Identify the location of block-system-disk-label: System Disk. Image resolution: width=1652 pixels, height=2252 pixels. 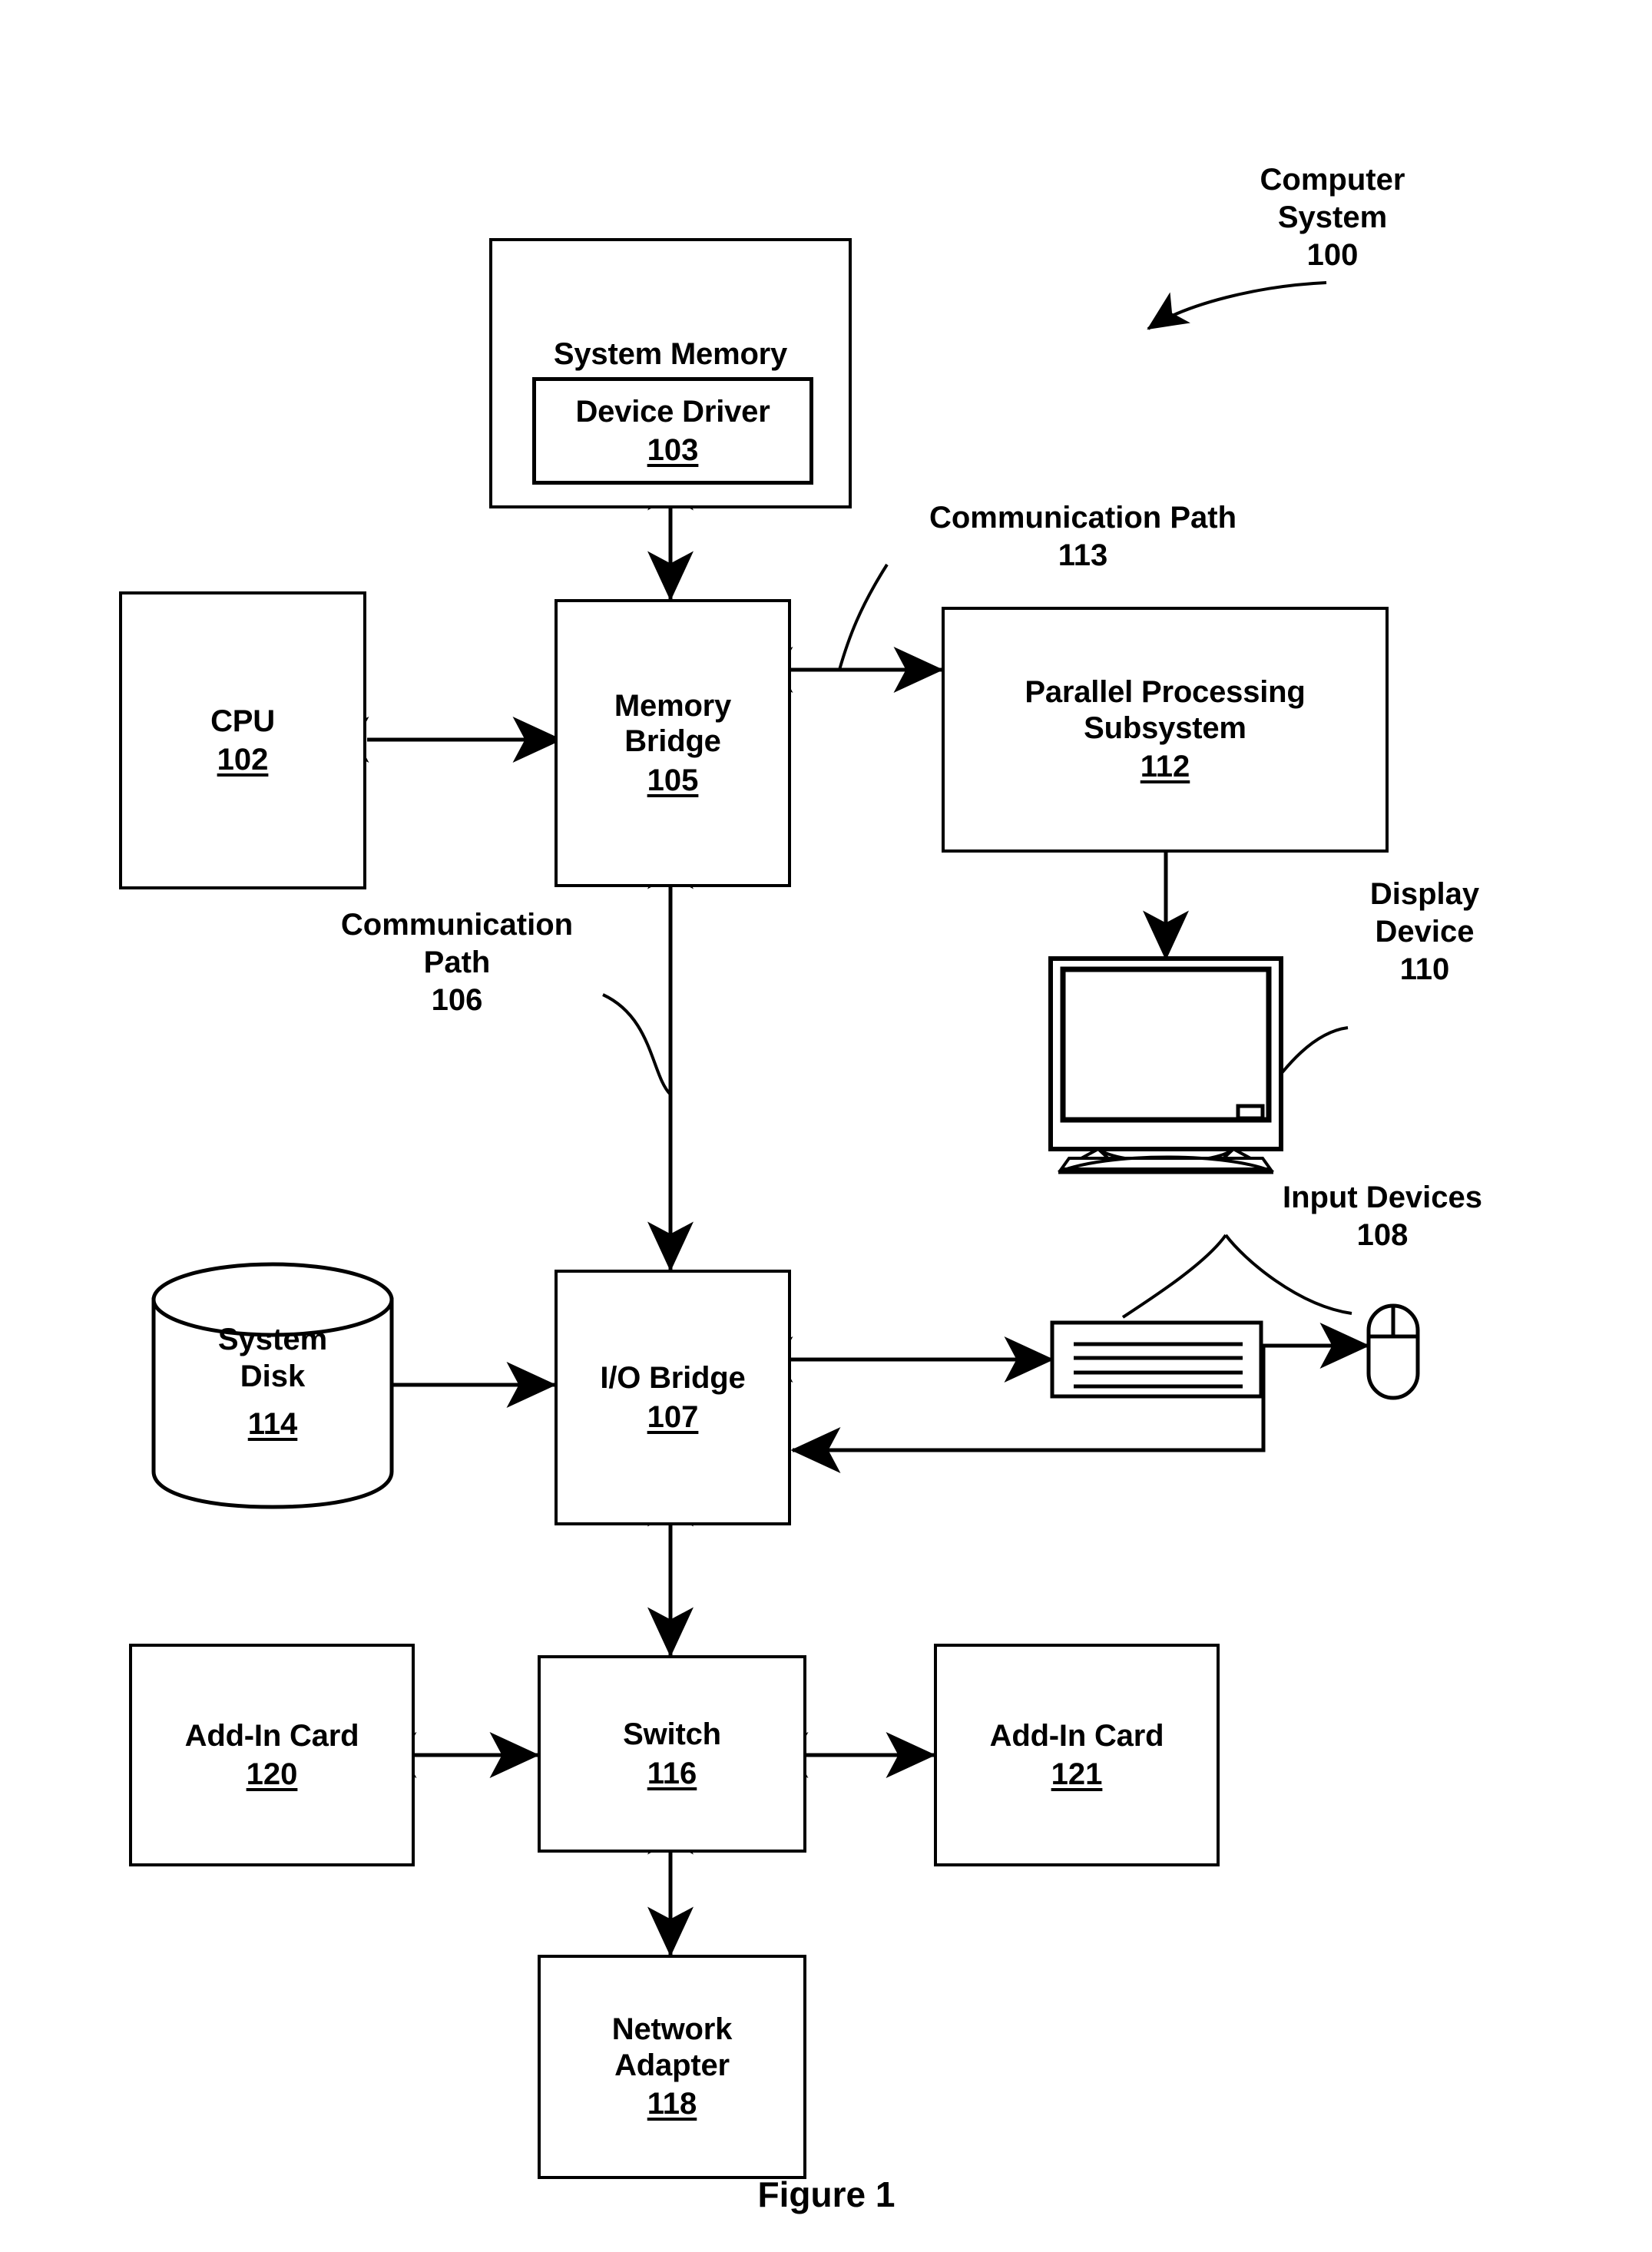
(272, 1358).